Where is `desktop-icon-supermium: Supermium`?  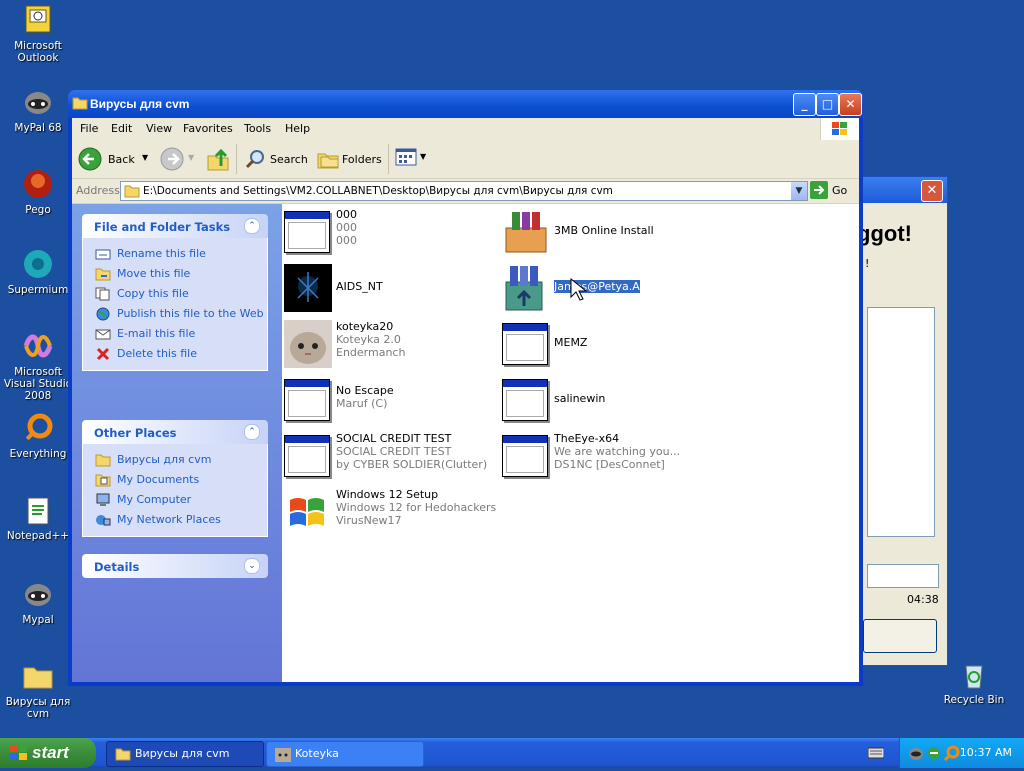
desktop-icon-supermium: Supermium is located at coordinates (38, 272).